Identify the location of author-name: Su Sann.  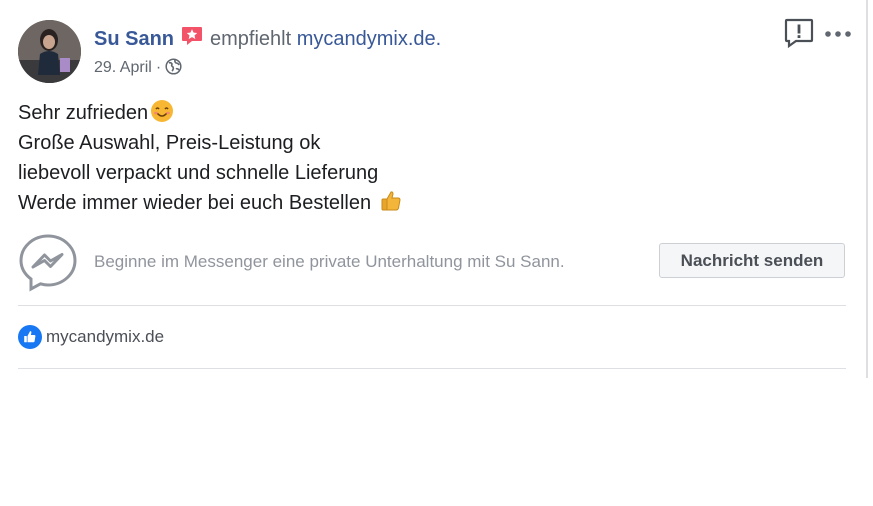
(134, 39).